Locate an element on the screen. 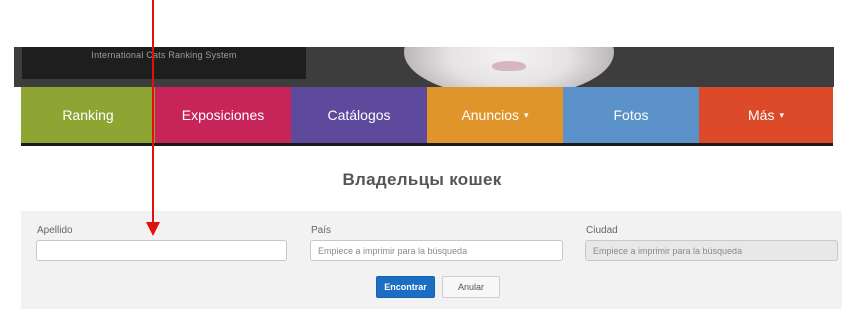  find-button: Encontrar is located at coordinates (405, 287).